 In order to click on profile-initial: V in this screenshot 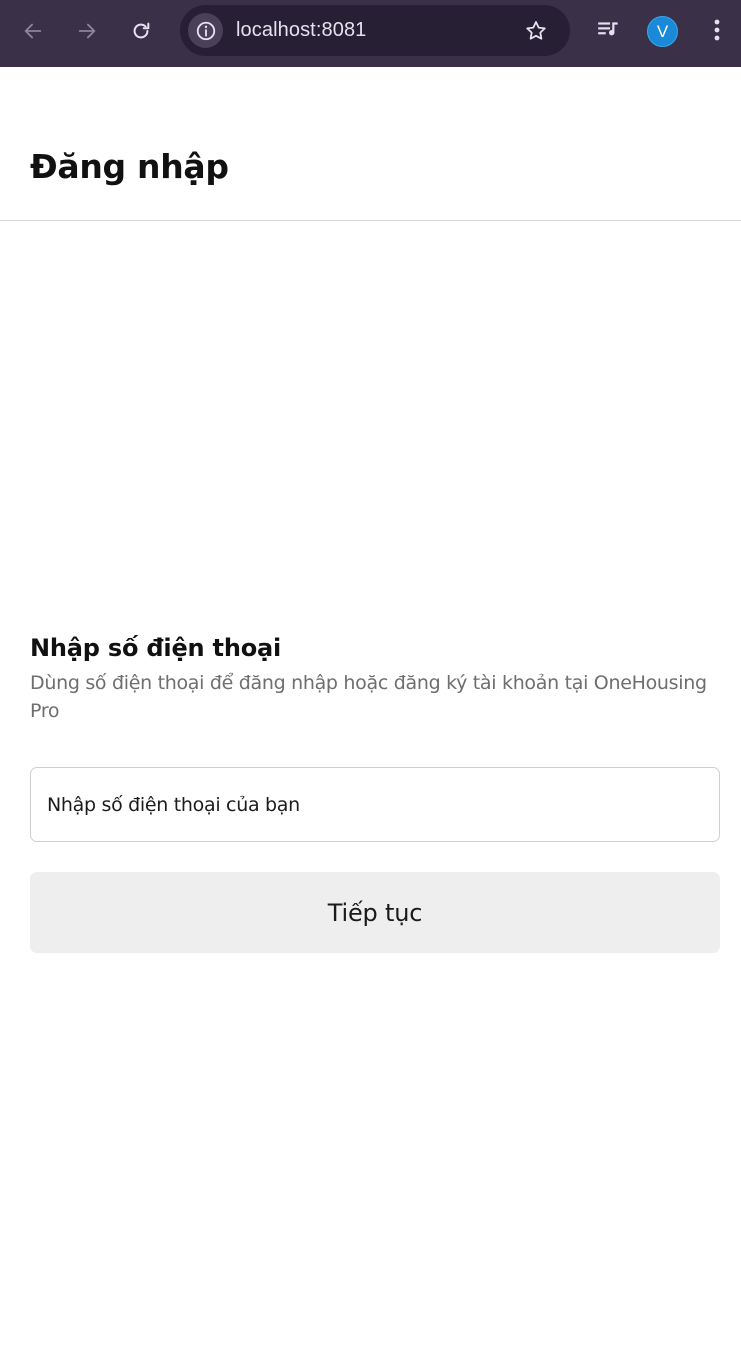, I will do `click(662, 31)`.